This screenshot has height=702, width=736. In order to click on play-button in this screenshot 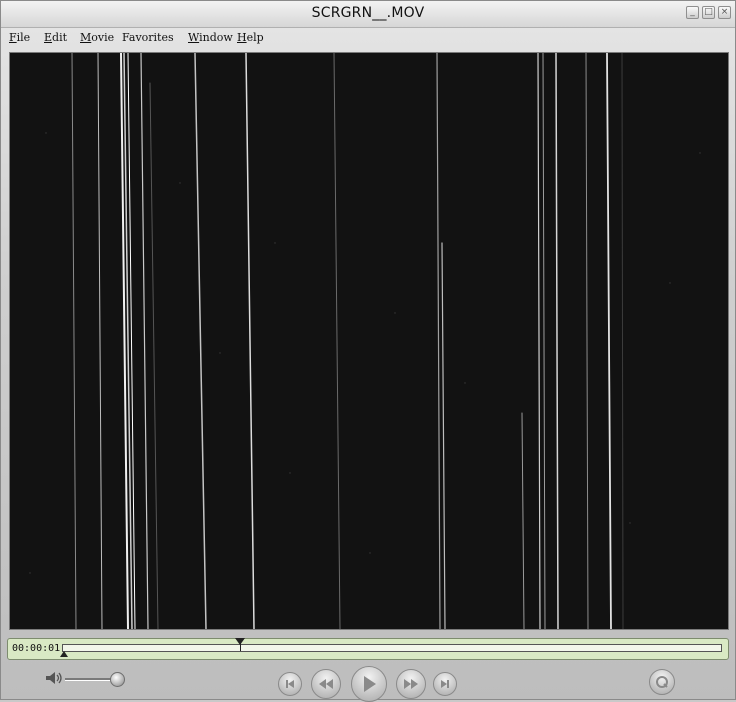, I will do `click(369, 684)`.